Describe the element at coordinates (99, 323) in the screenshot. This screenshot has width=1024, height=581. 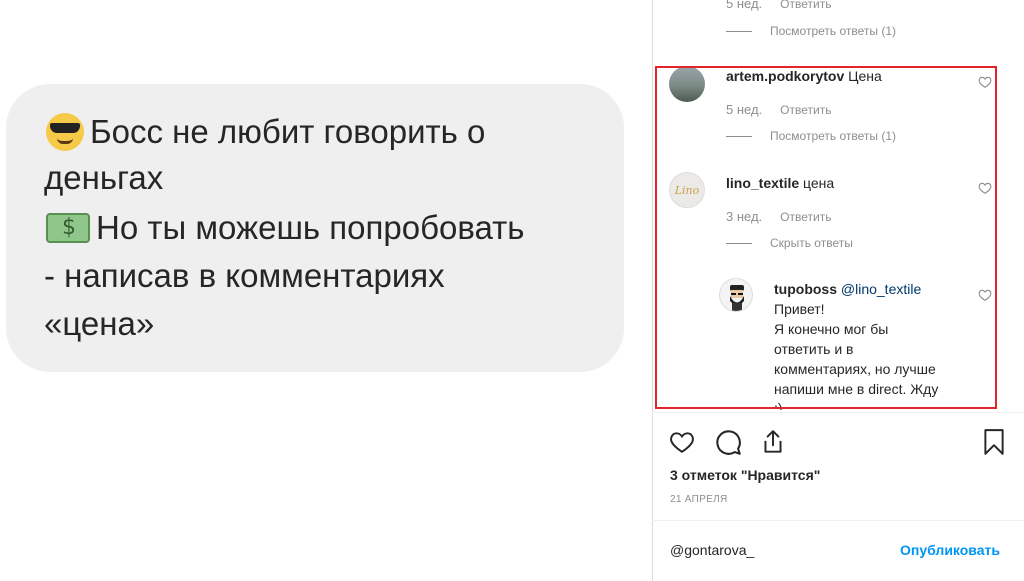
I see `bubble-line-5: «цена»` at that location.